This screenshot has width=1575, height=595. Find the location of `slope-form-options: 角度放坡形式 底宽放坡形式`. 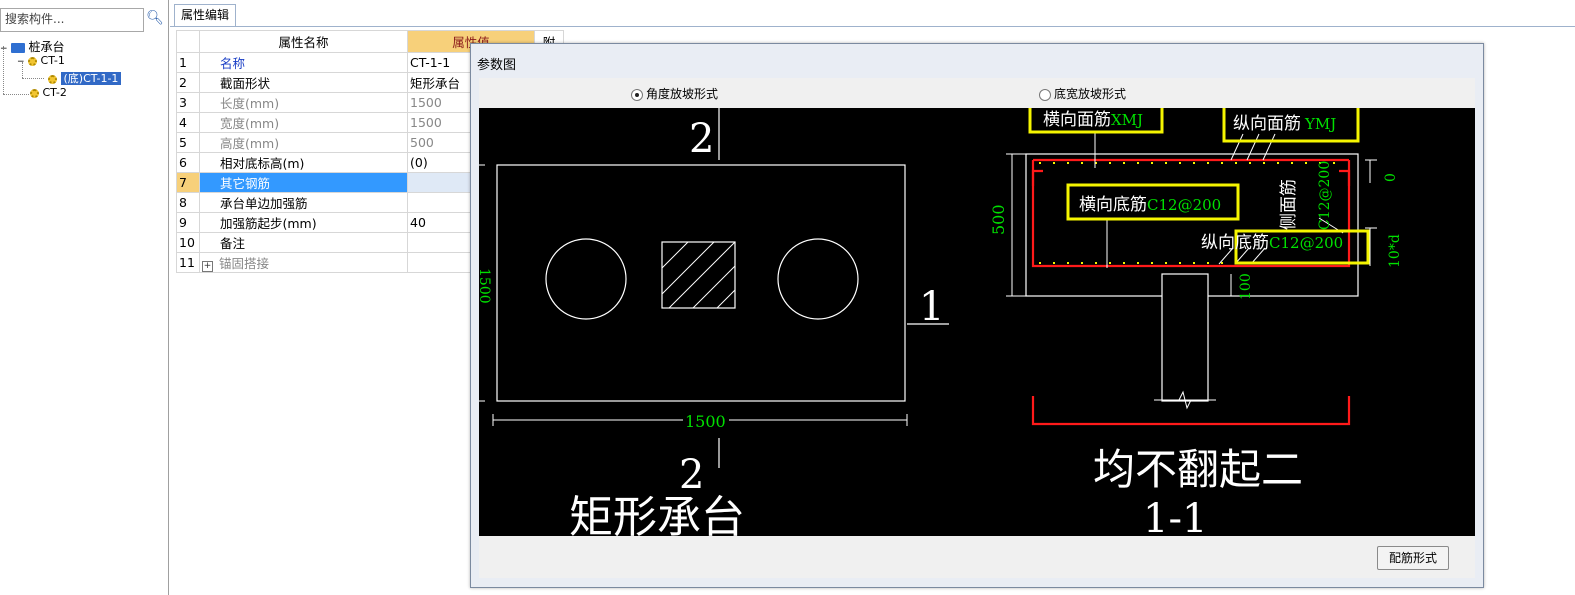

slope-form-options: 角度放坡形式 底宽放坡形式 is located at coordinates (977, 93).